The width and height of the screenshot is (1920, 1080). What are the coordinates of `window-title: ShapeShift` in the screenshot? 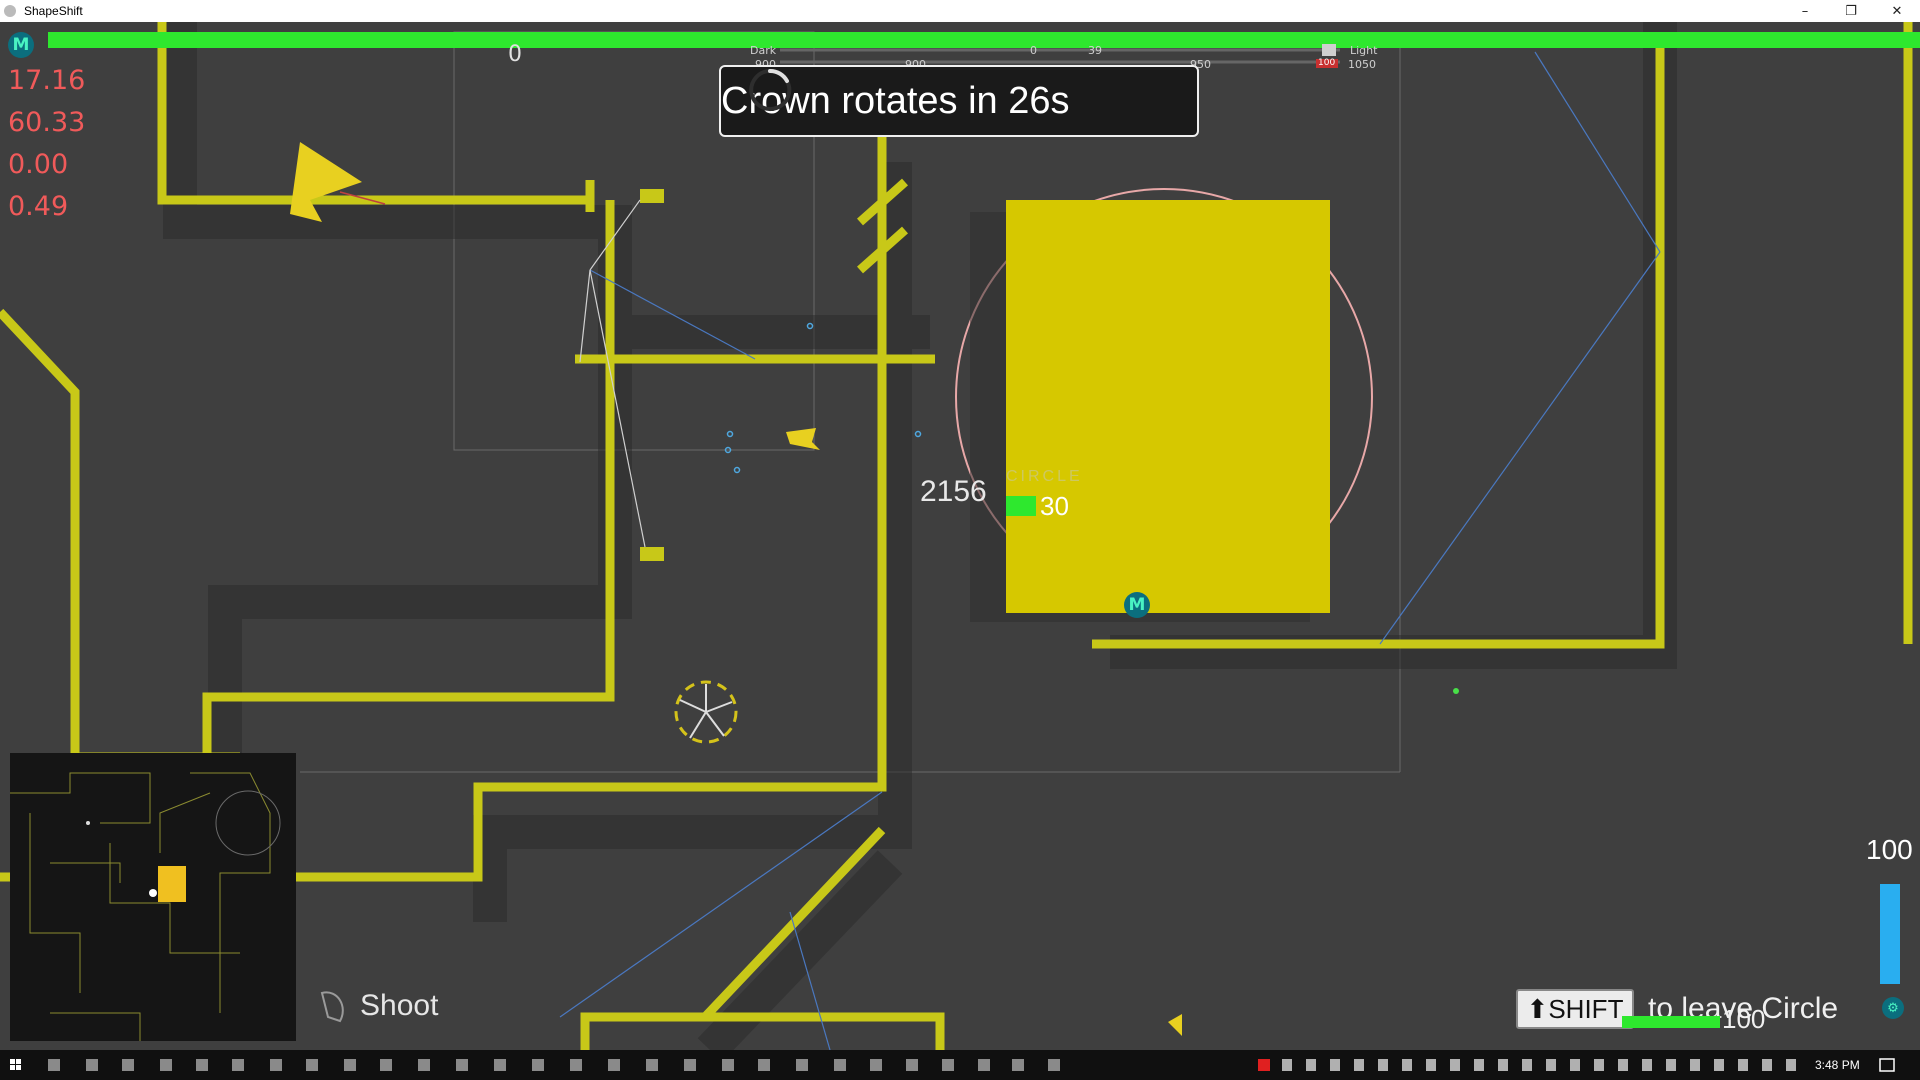 It's located at (53, 11).